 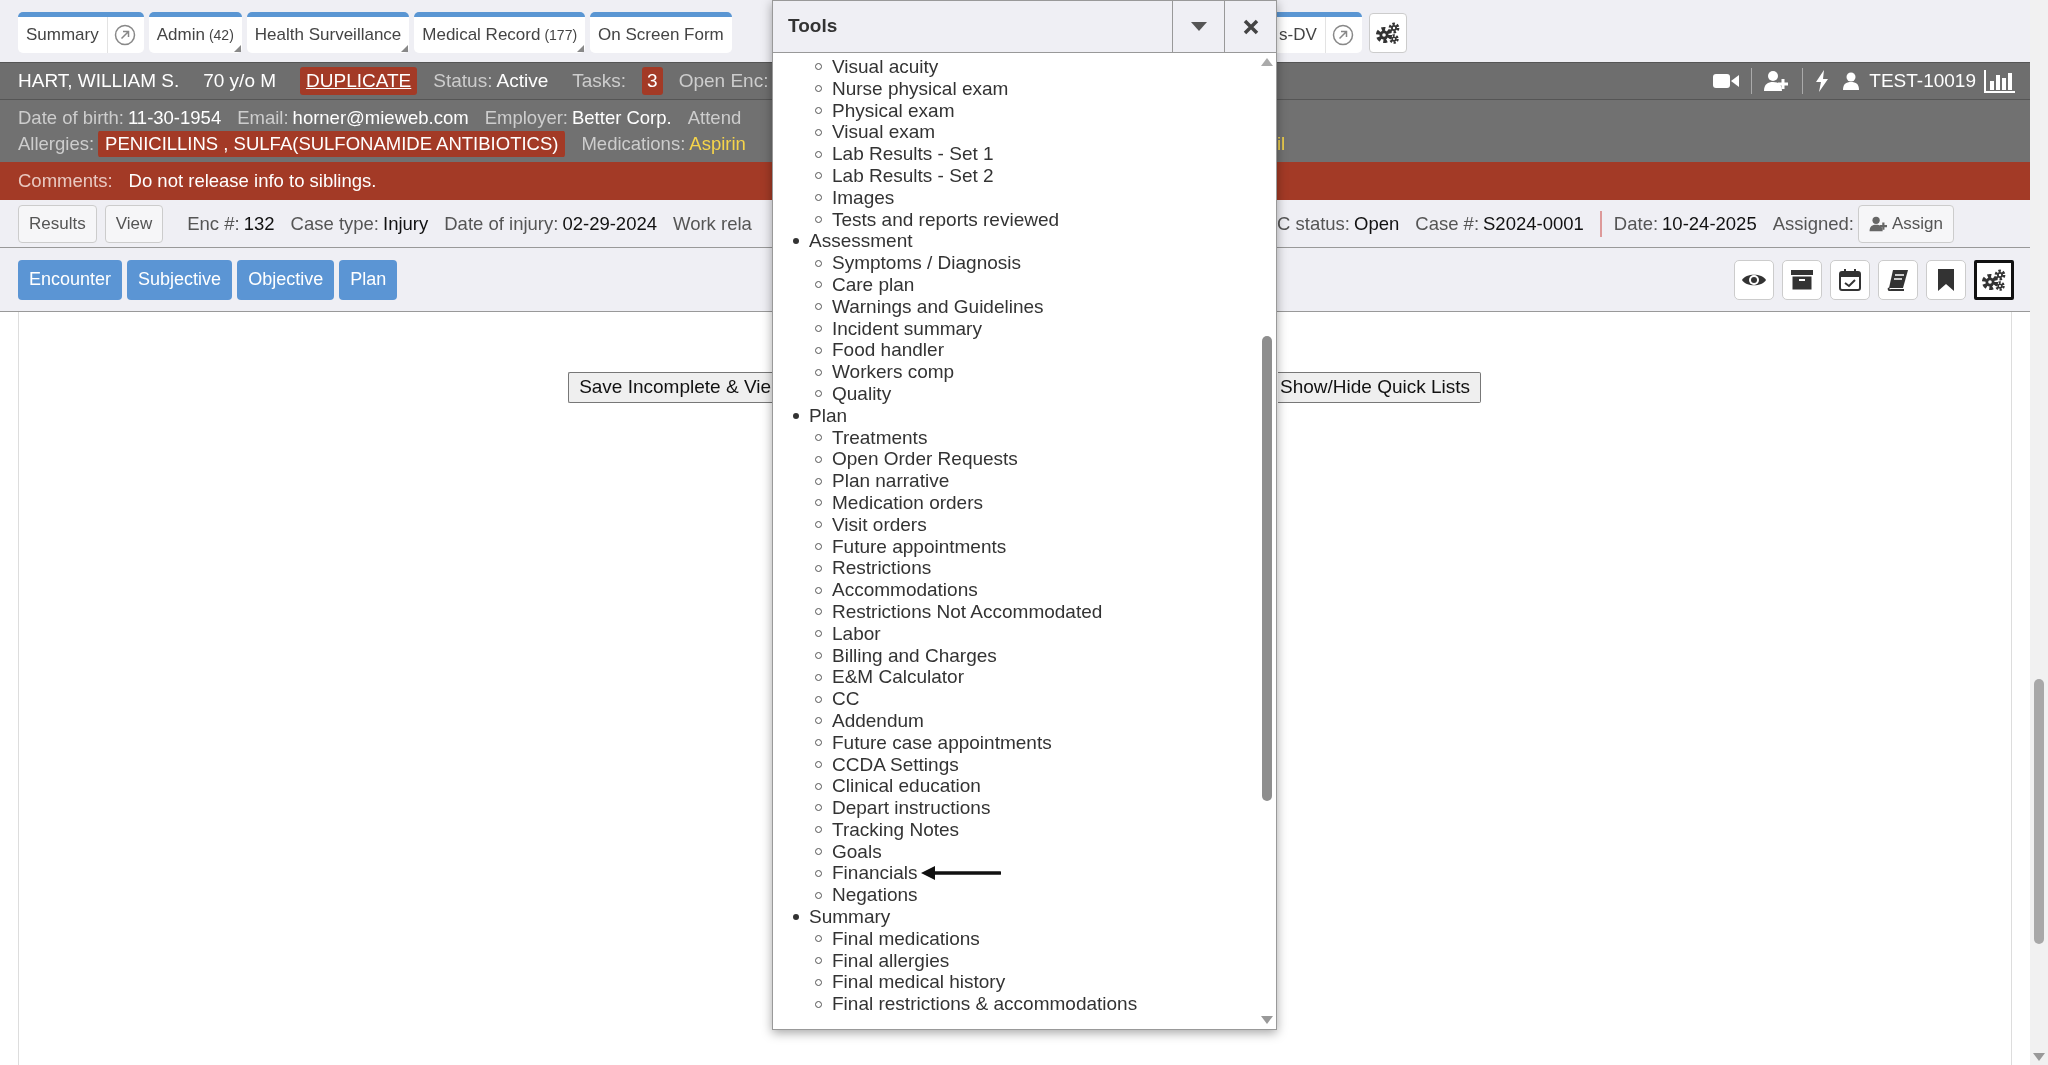 What do you see at coordinates (1813, 223) in the screenshot?
I see `assigned-label: Assigned:` at bounding box center [1813, 223].